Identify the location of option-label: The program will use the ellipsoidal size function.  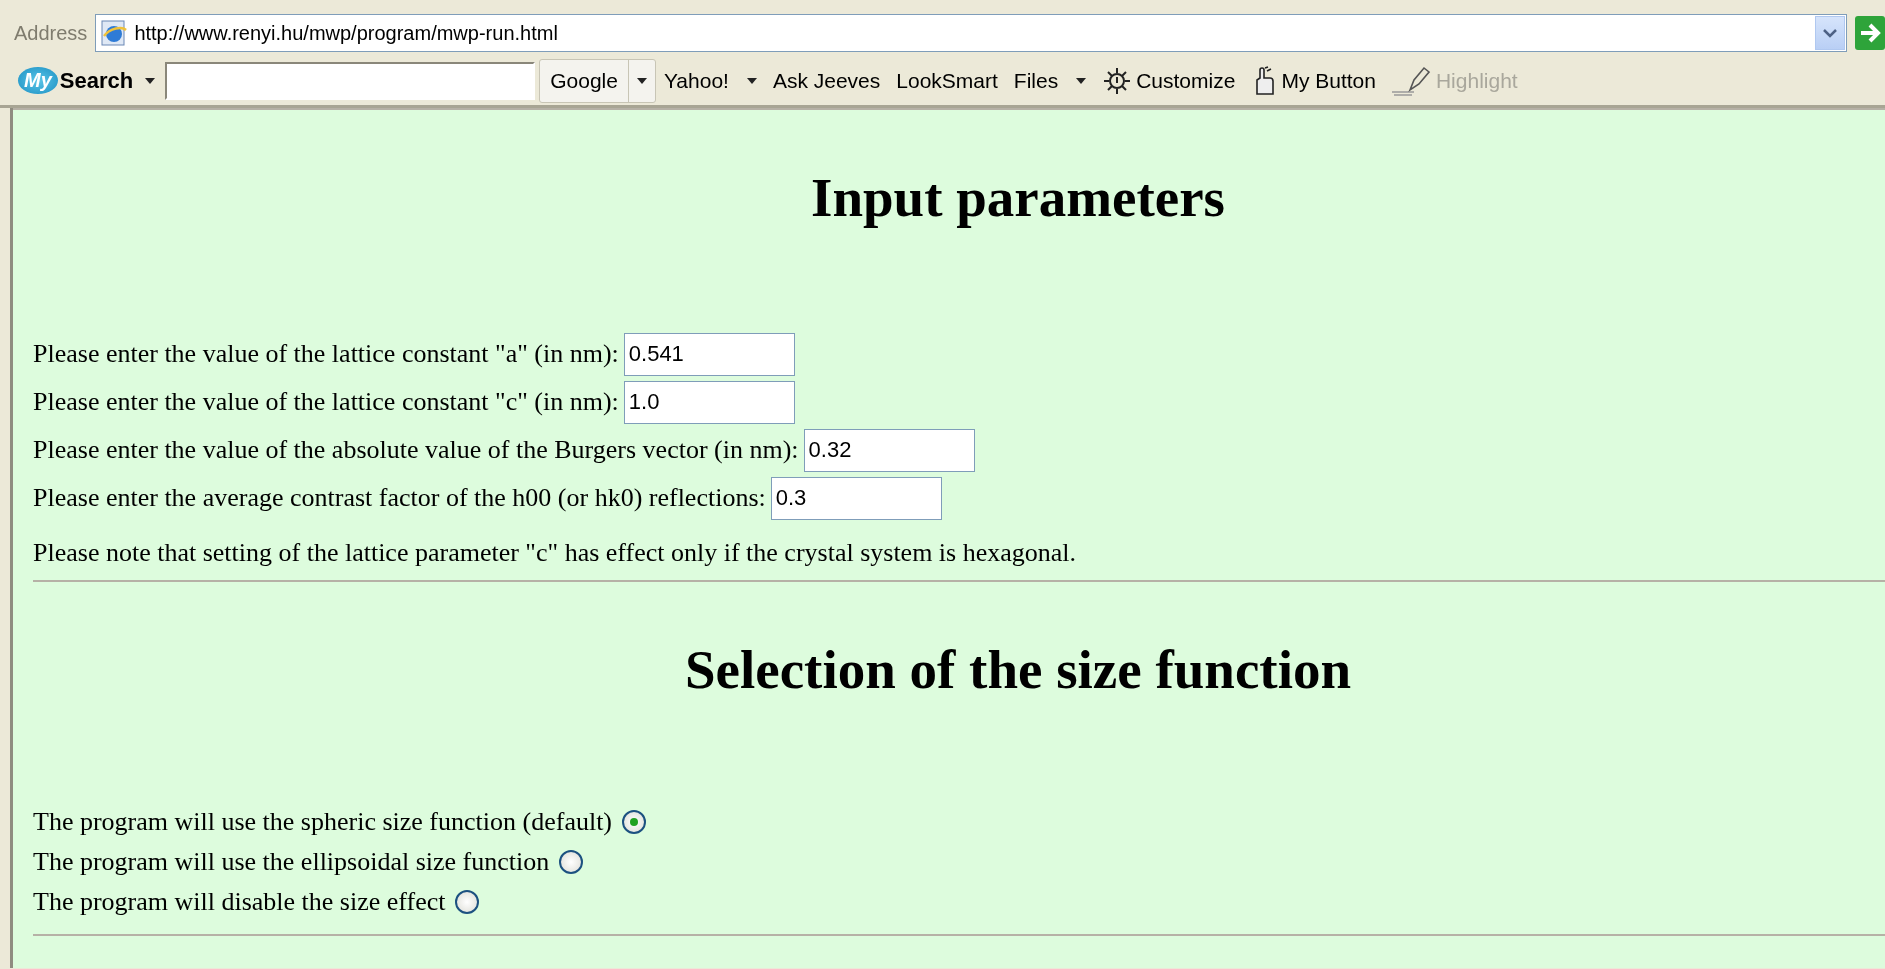
(291, 862).